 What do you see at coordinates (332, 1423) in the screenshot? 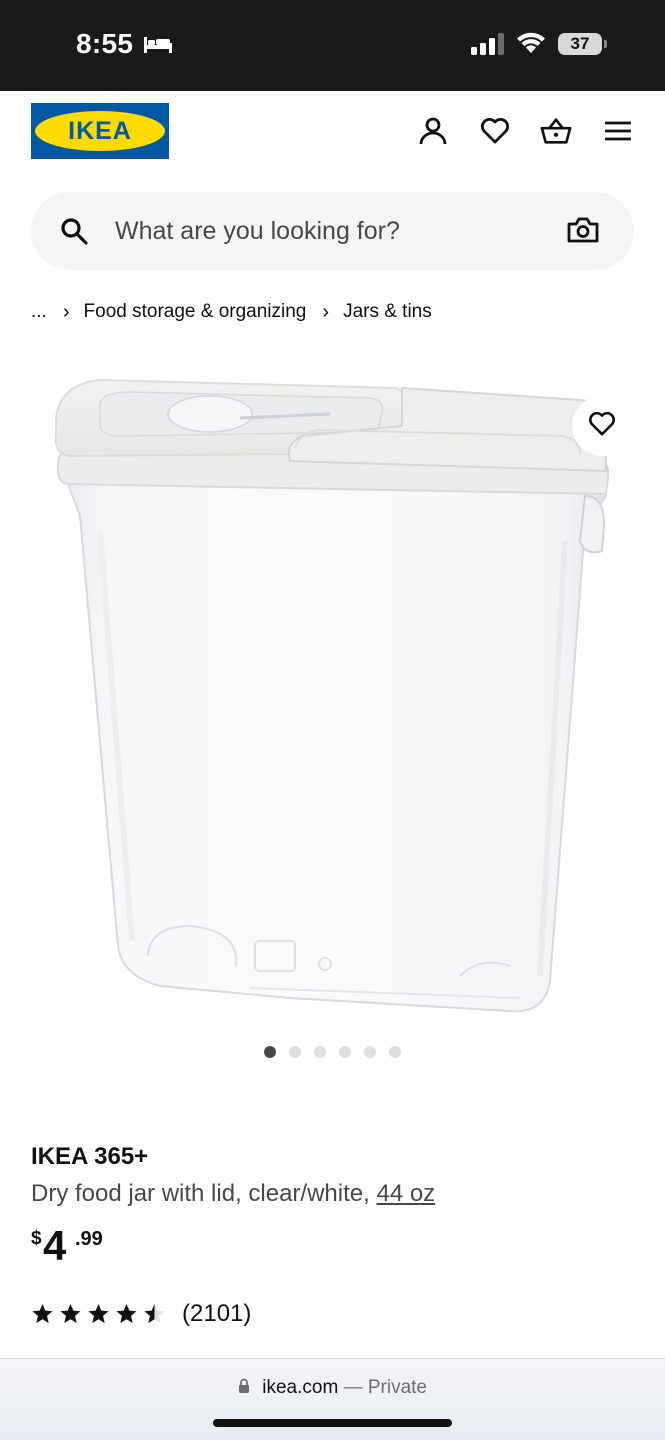
I see `home-indicator` at bounding box center [332, 1423].